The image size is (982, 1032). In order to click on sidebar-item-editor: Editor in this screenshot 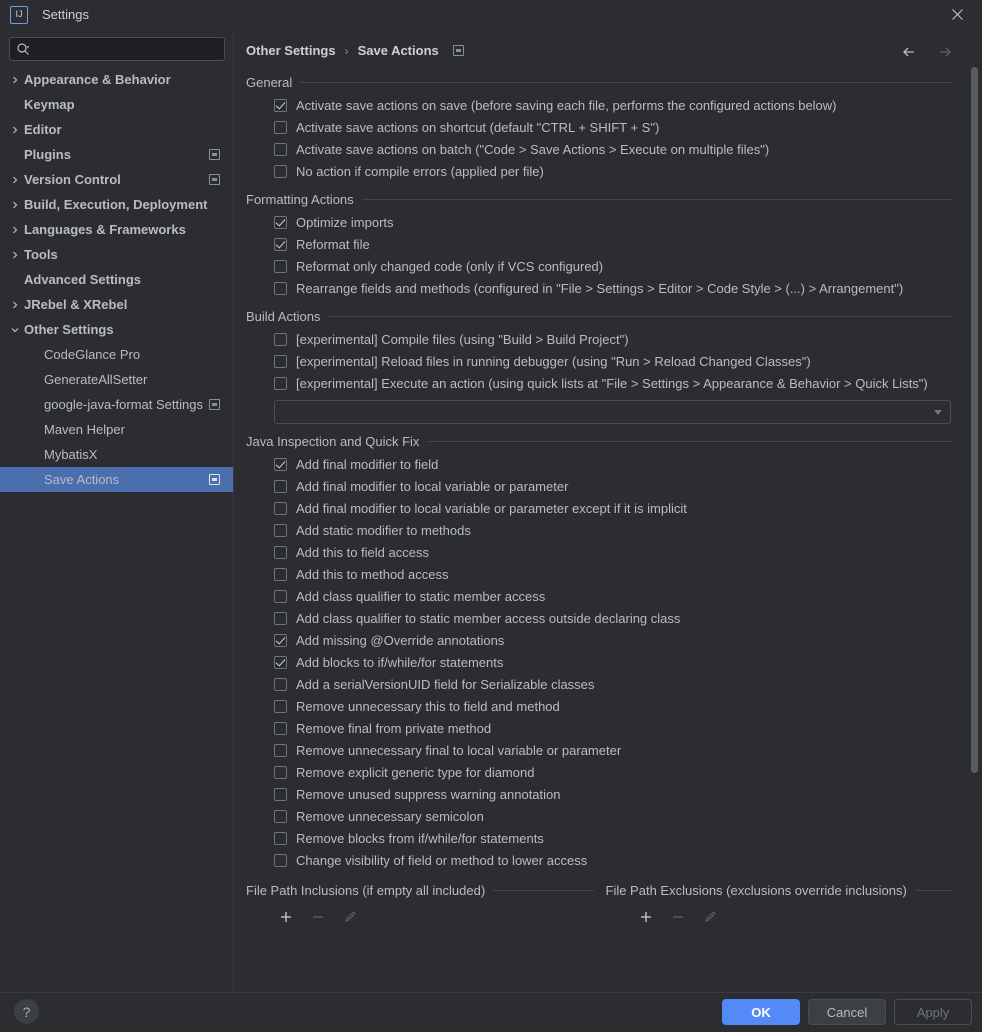, I will do `click(116, 129)`.